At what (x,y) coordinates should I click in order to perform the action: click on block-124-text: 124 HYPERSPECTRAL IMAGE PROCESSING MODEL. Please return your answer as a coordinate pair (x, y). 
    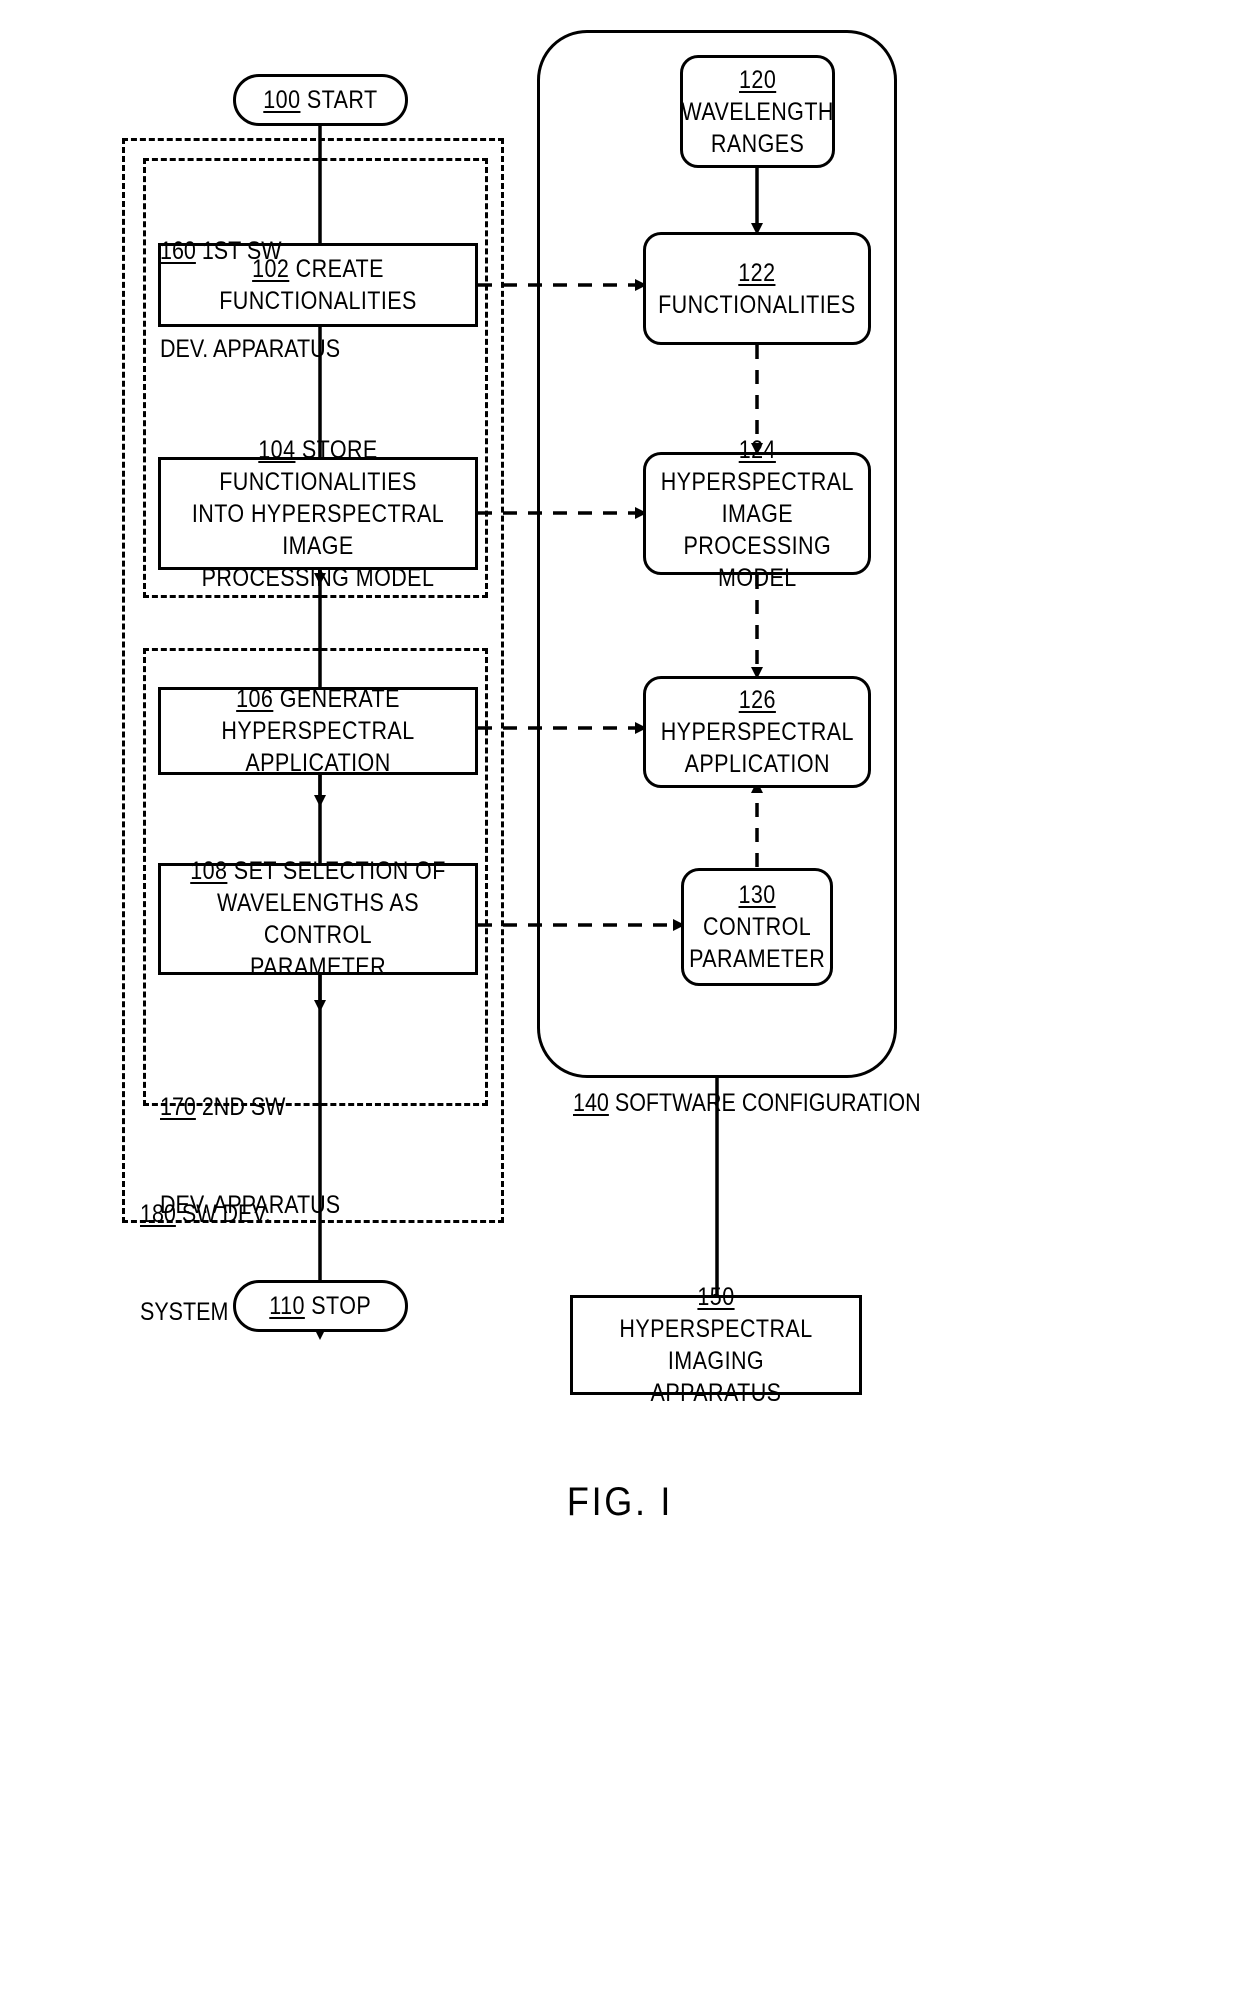
    Looking at the image, I should click on (757, 513).